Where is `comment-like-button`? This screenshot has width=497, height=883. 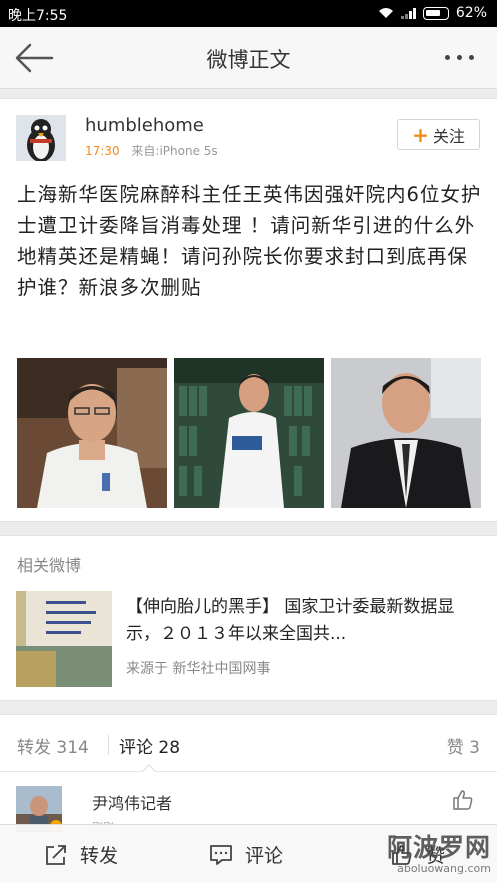
comment-like-button is located at coordinates (463, 800).